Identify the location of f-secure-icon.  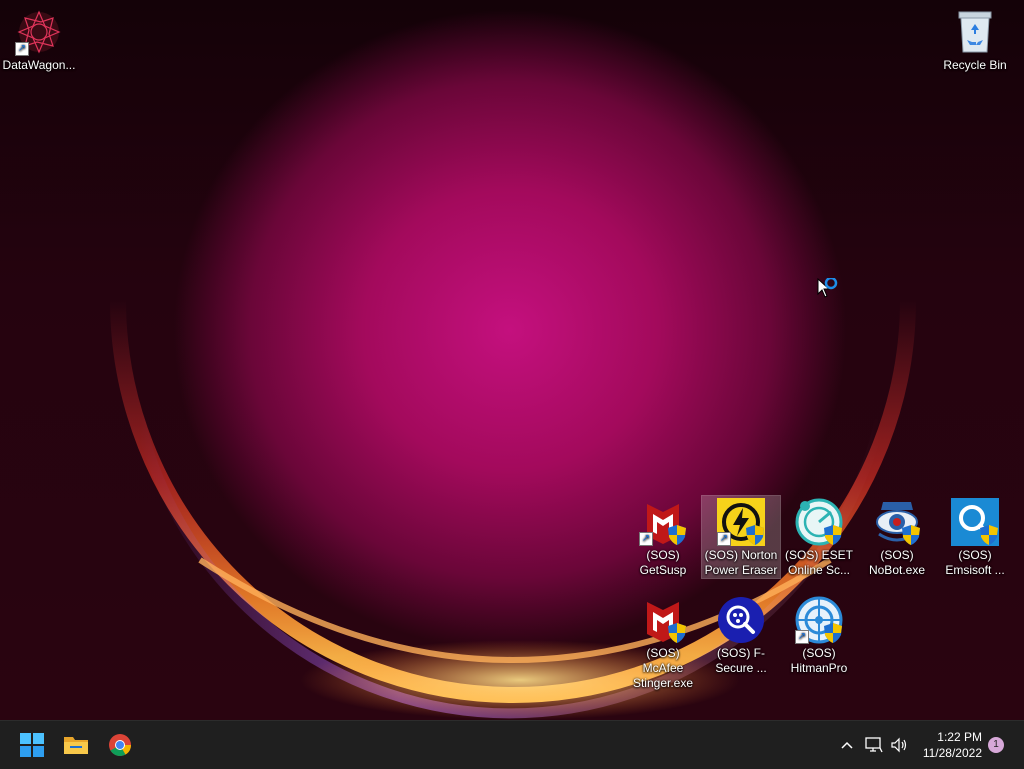
(741, 620).